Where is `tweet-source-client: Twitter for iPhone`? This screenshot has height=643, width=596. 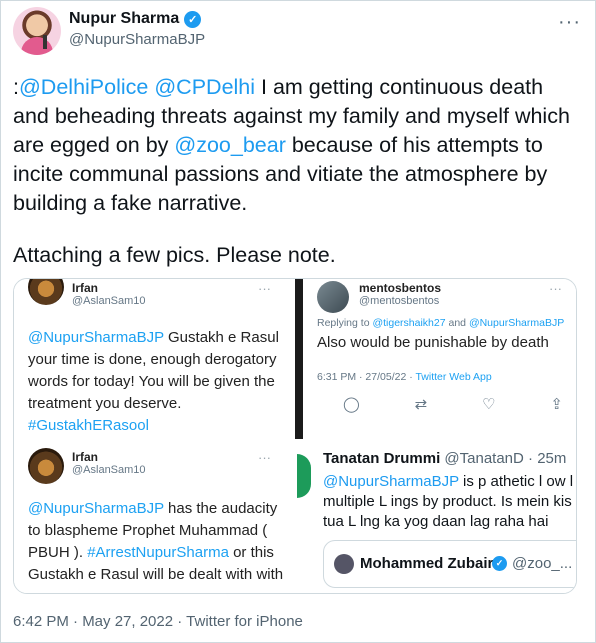
tweet-source-client: Twitter for iPhone is located at coordinates (244, 621).